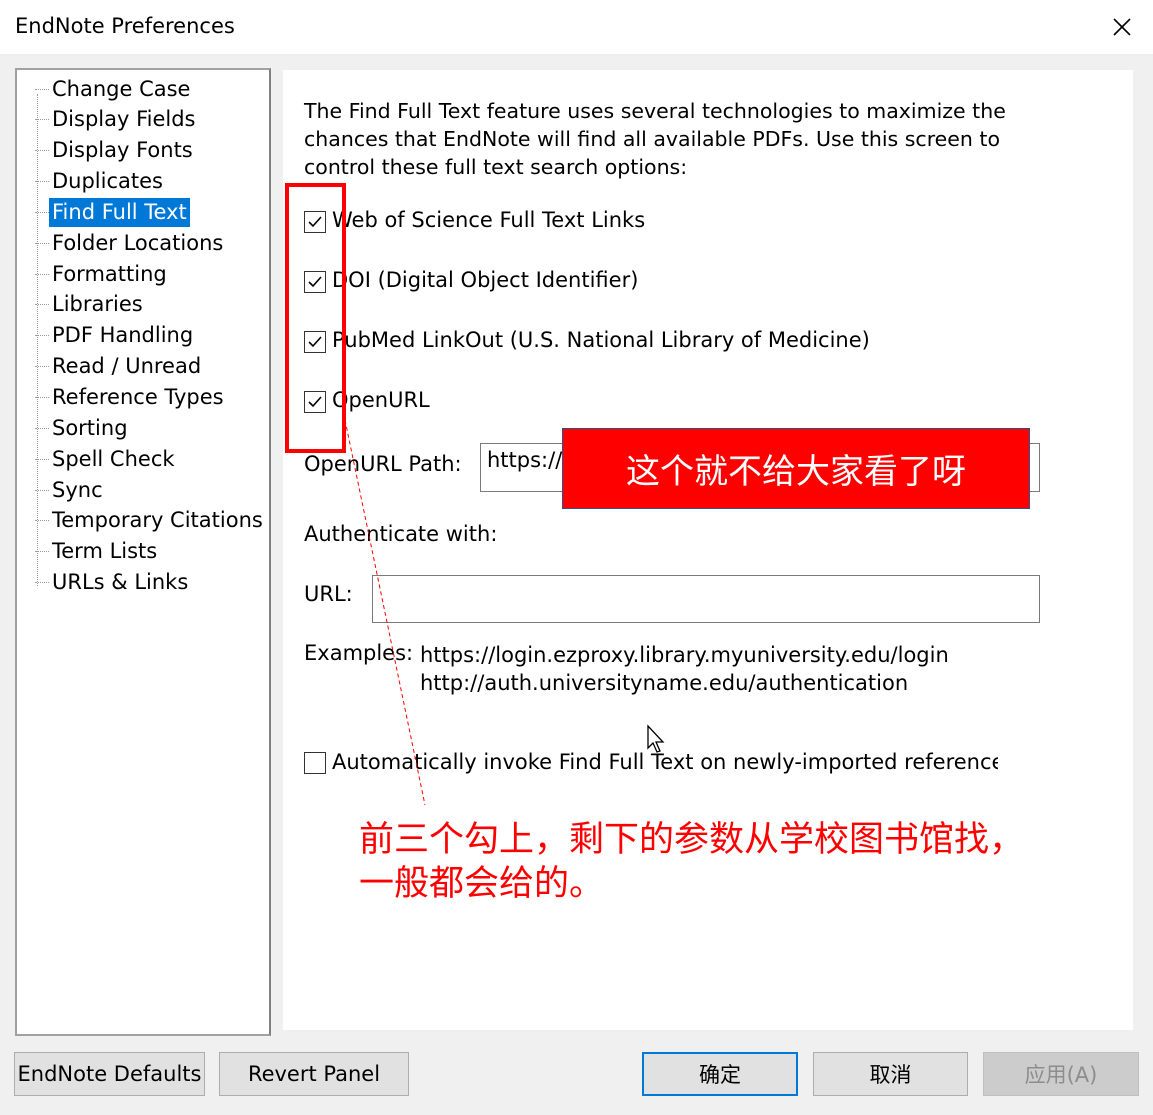 This screenshot has width=1153, height=1115. Describe the element at coordinates (125, 26) in the screenshot. I see `window-title: EndNote Preferences` at that location.